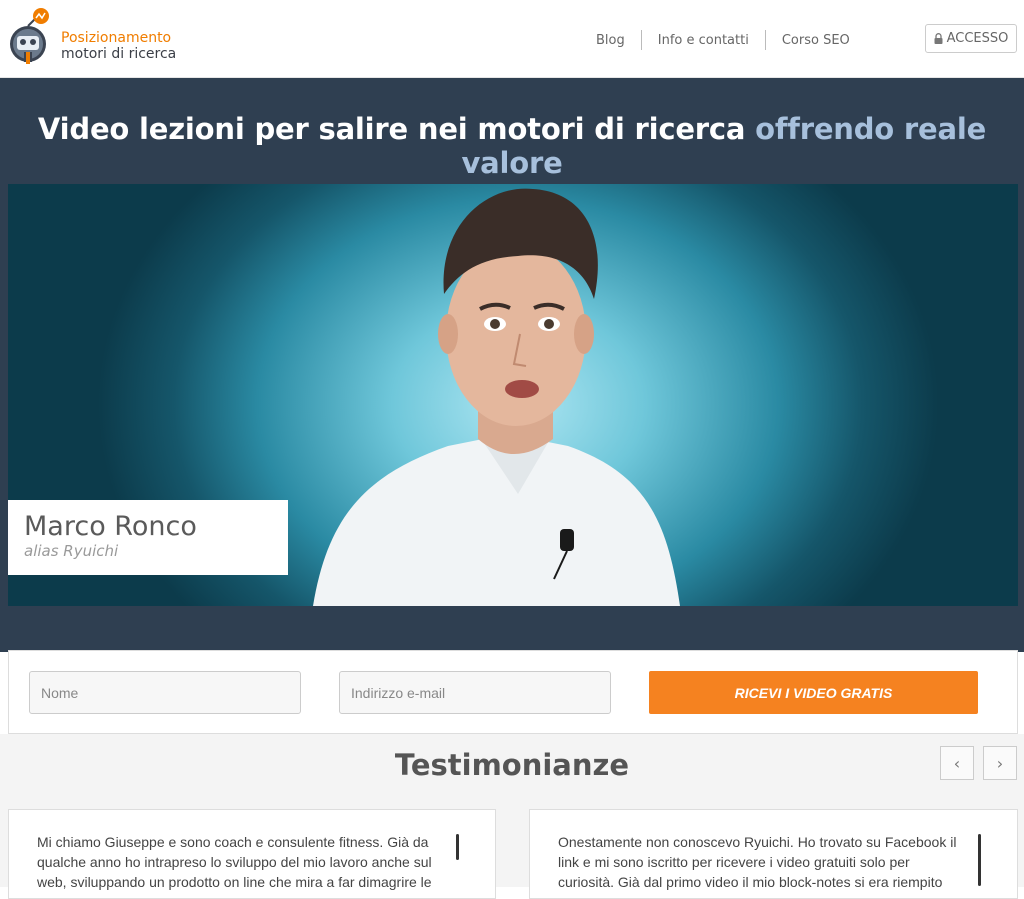 This screenshot has height=899, width=1024. I want to click on carousel-next-button: ›, so click(1000, 763).